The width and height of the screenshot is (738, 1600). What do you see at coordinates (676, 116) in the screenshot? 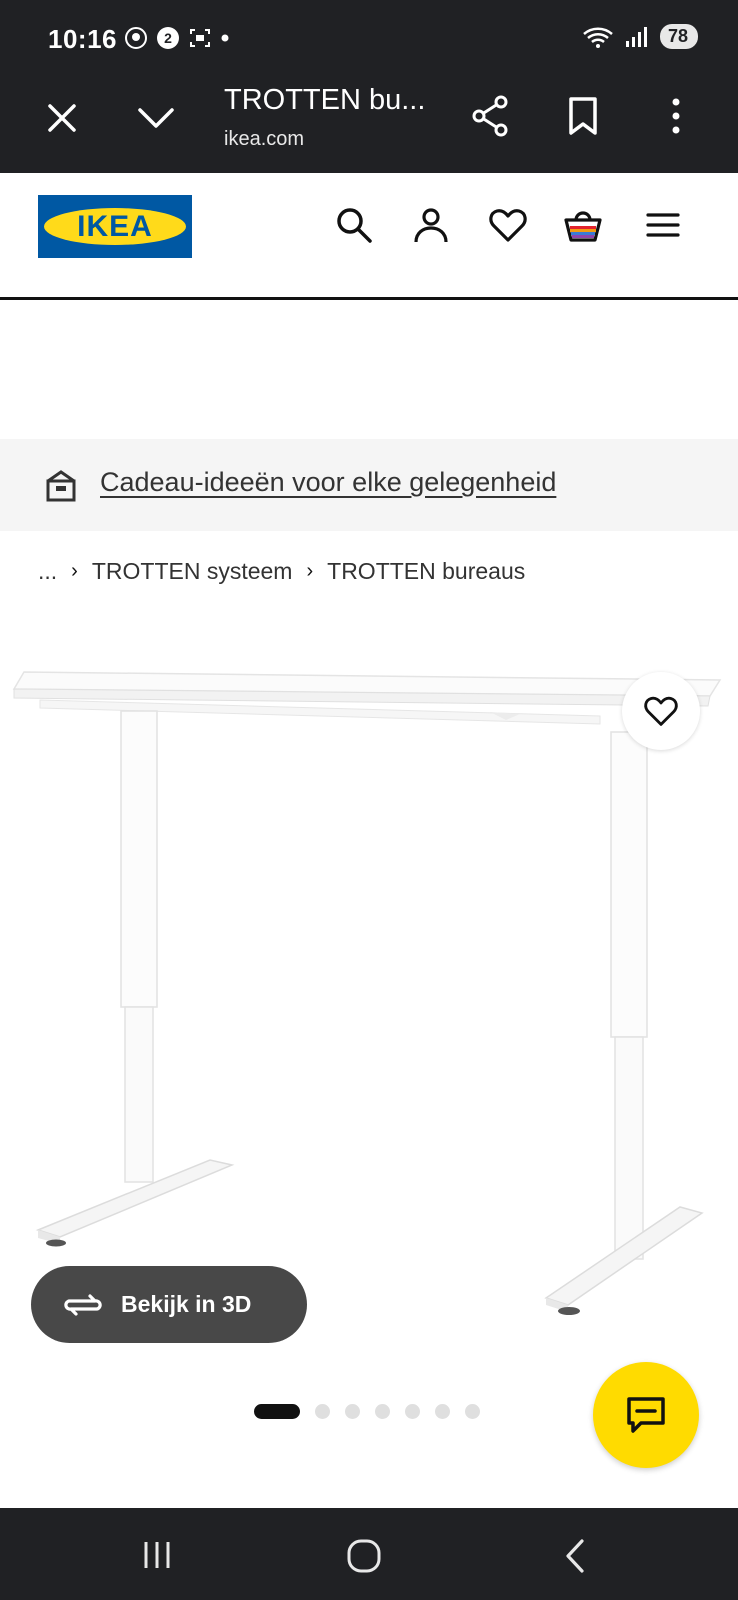
I see `more-vertical-icon` at bounding box center [676, 116].